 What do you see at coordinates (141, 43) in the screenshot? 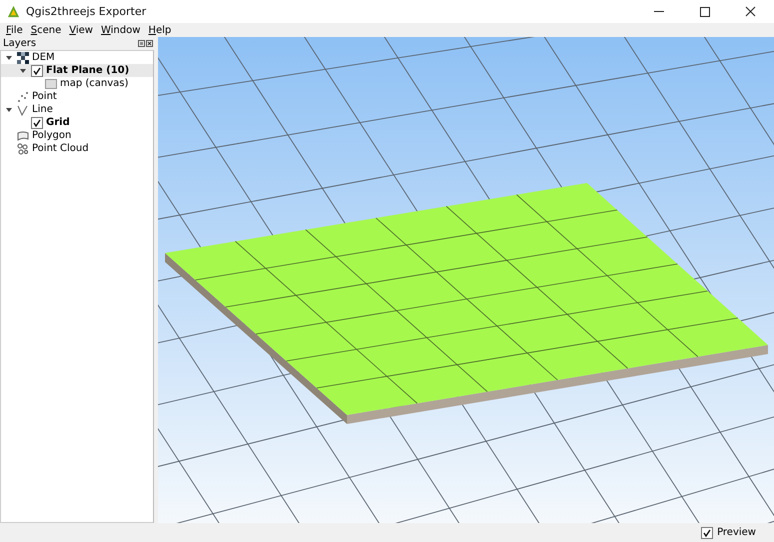
I see `float-button` at bounding box center [141, 43].